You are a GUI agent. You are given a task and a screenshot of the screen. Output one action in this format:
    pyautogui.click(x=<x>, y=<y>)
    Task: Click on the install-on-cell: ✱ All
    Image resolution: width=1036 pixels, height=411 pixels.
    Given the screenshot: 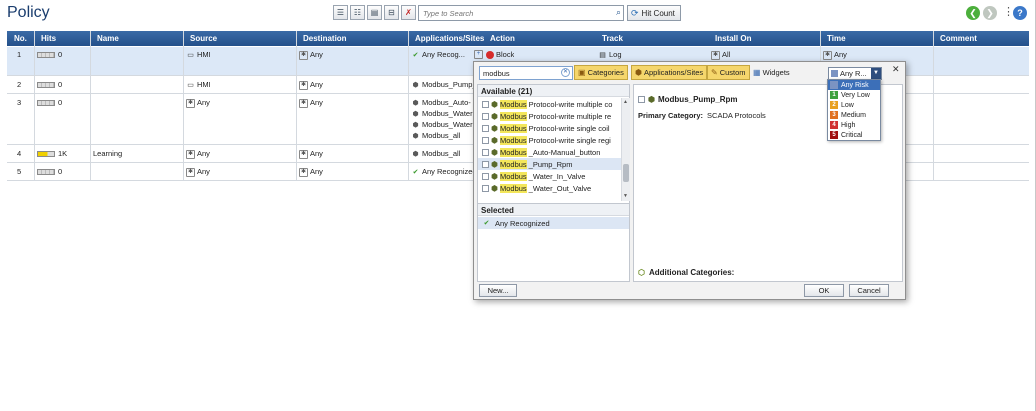 What is the action you would take?
    pyautogui.click(x=720, y=55)
    